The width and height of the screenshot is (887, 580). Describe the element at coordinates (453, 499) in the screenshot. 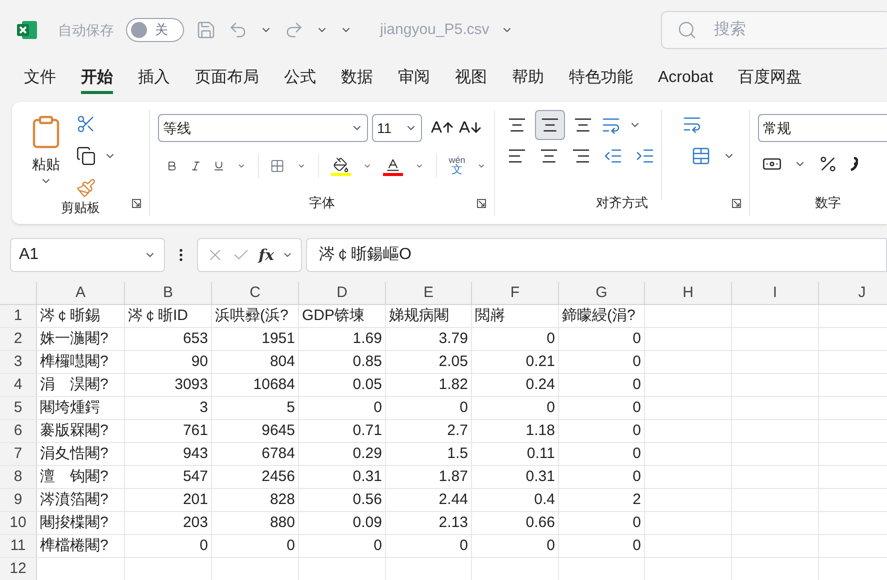

I see `table-cell: 2.44` at that location.